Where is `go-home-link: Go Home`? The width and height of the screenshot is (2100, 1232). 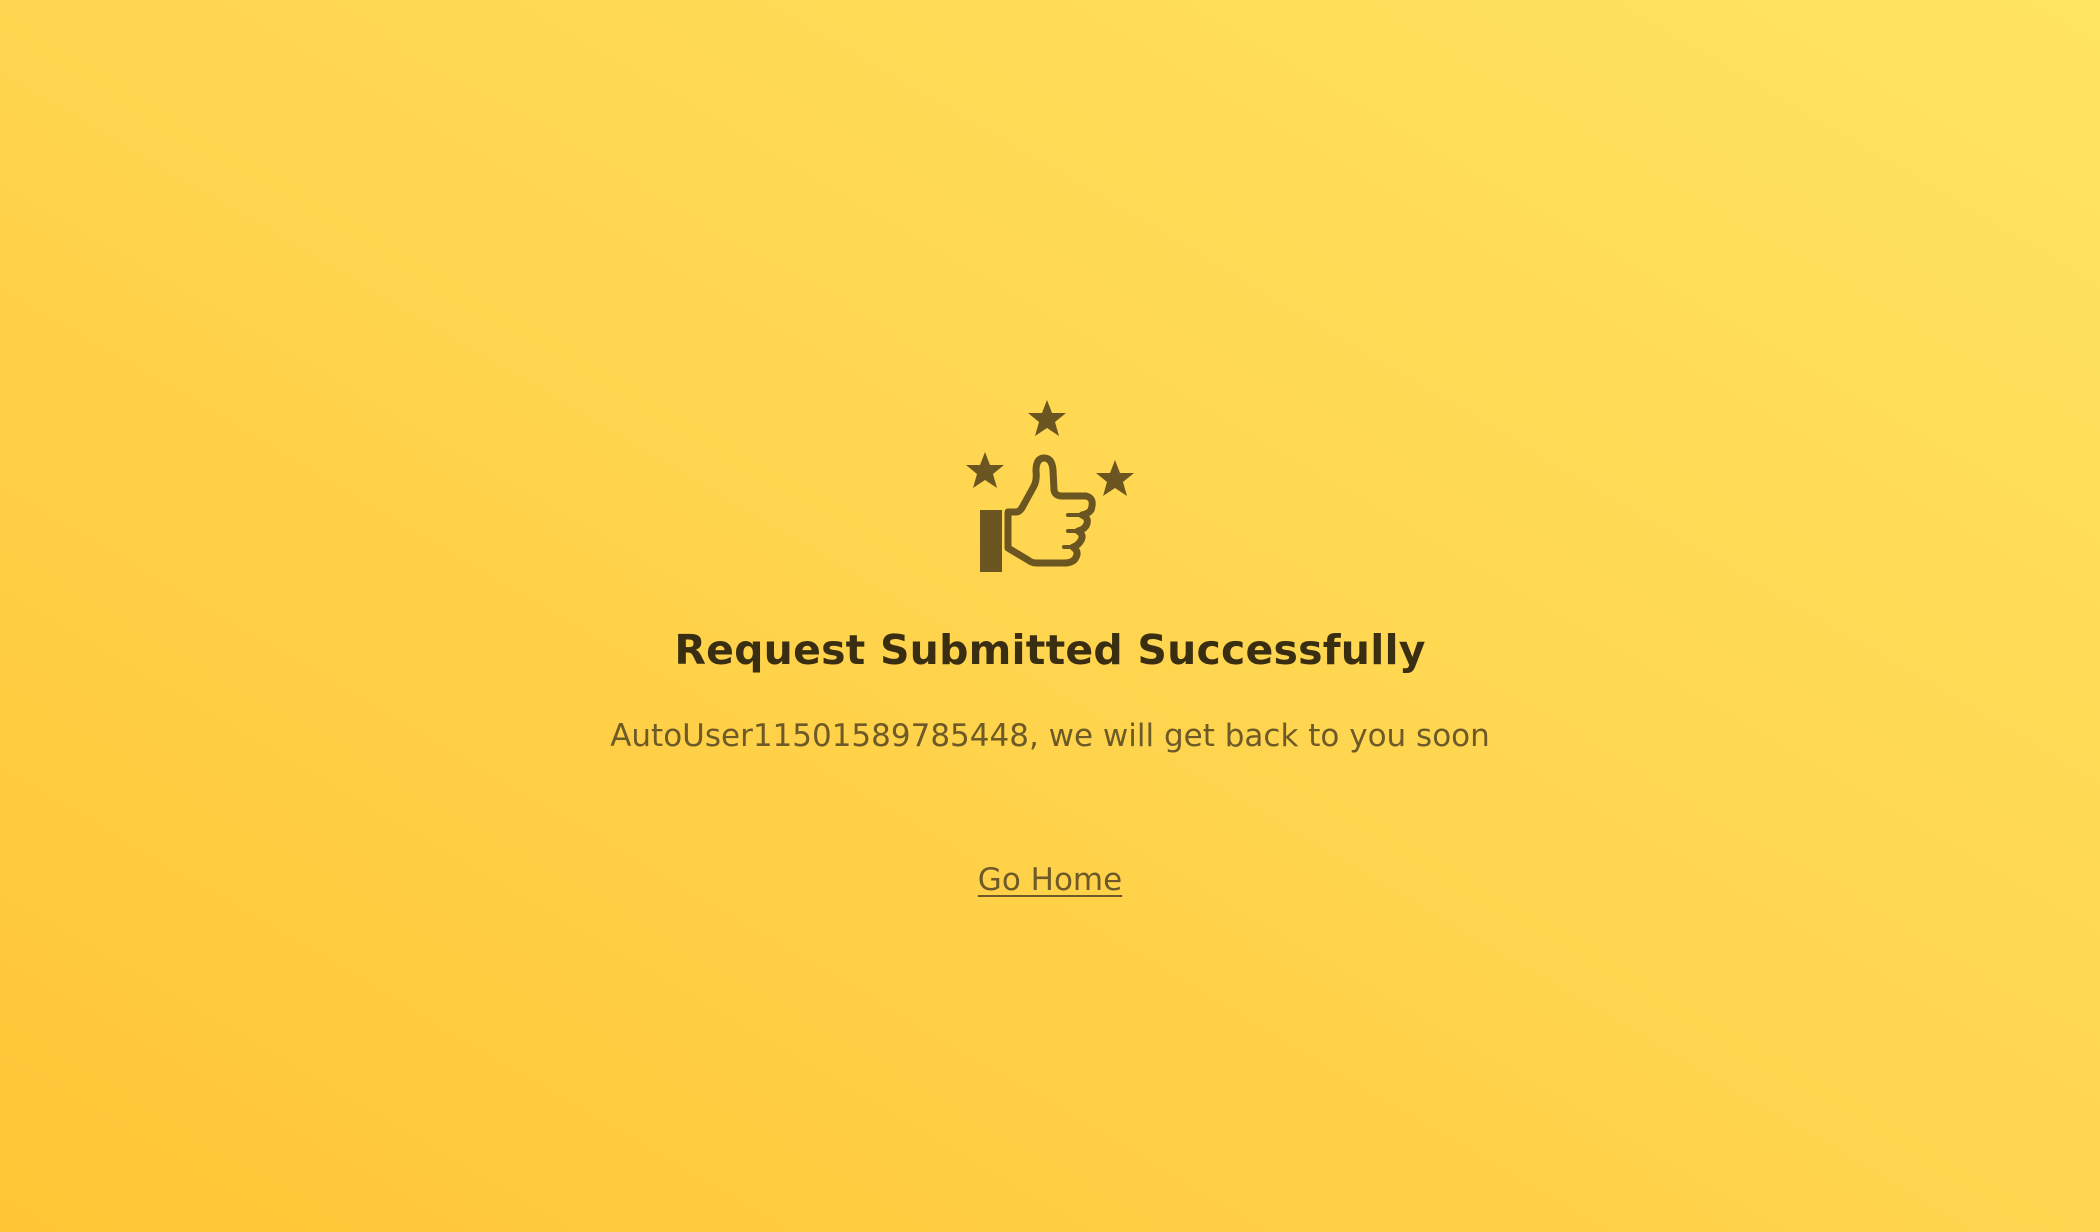
go-home-link: Go Home is located at coordinates (1050, 880).